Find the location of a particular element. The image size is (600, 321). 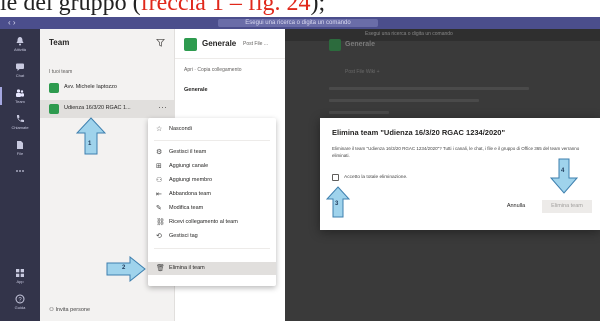

link-icon: ⛓ is located at coordinates (160, 222).